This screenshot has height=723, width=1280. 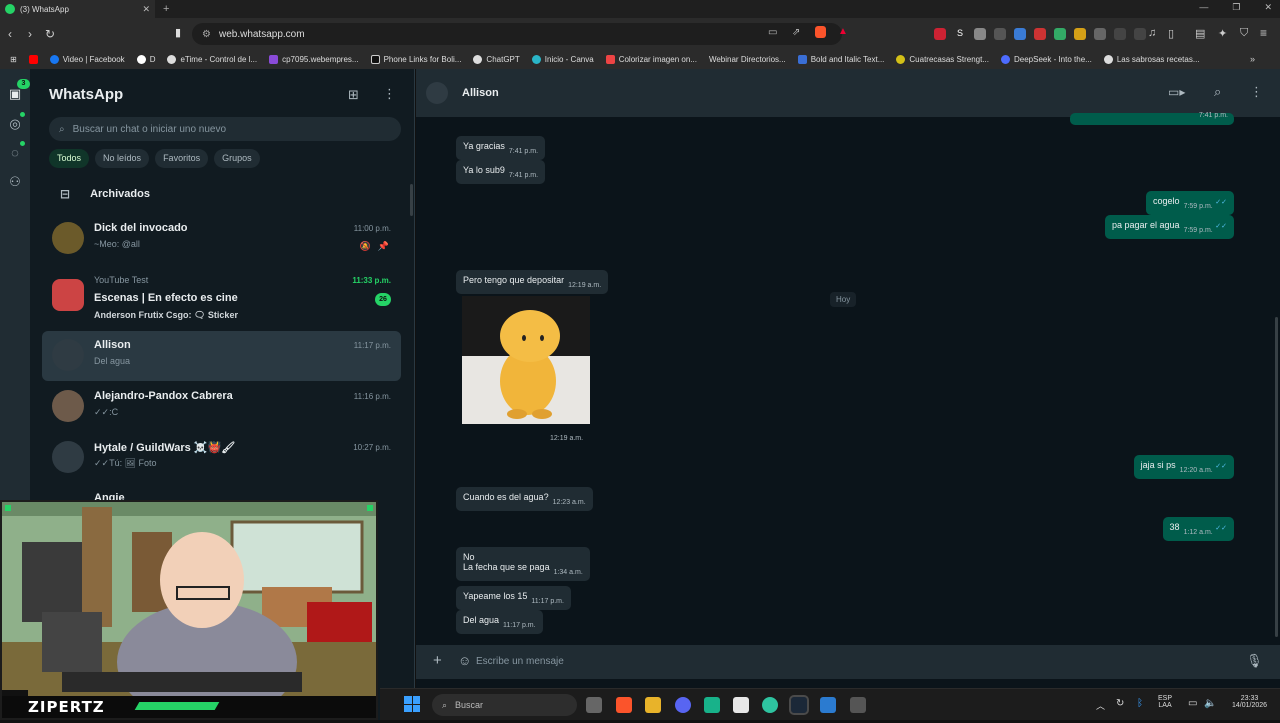 What do you see at coordinates (389, 94) in the screenshot?
I see `more-options-icon: ⋮` at bounding box center [389, 94].